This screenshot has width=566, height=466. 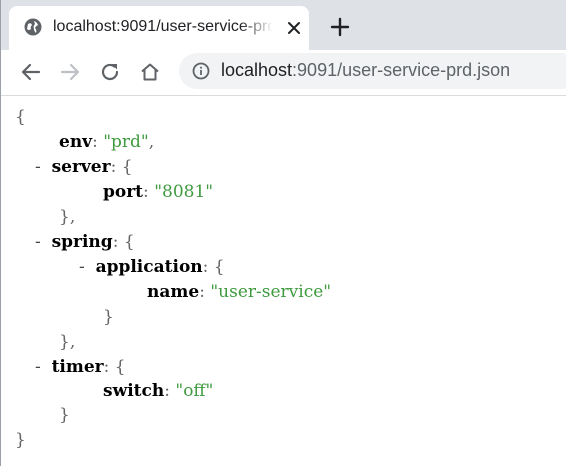 What do you see at coordinates (149, 267) in the screenshot?
I see `json-key-application: application` at bounding box center [149, 267].